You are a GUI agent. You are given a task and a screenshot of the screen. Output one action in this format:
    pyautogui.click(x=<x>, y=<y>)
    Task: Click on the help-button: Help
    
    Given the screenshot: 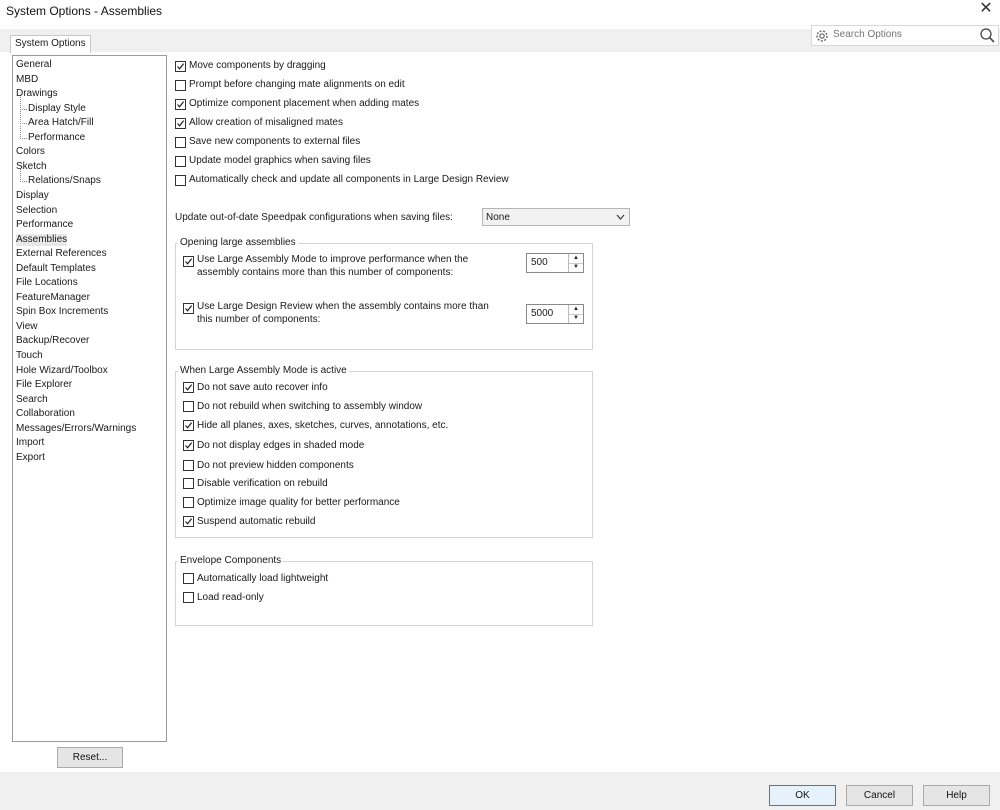 What is the action you would take?
    pyautogui.click(x=956, y=795)
    